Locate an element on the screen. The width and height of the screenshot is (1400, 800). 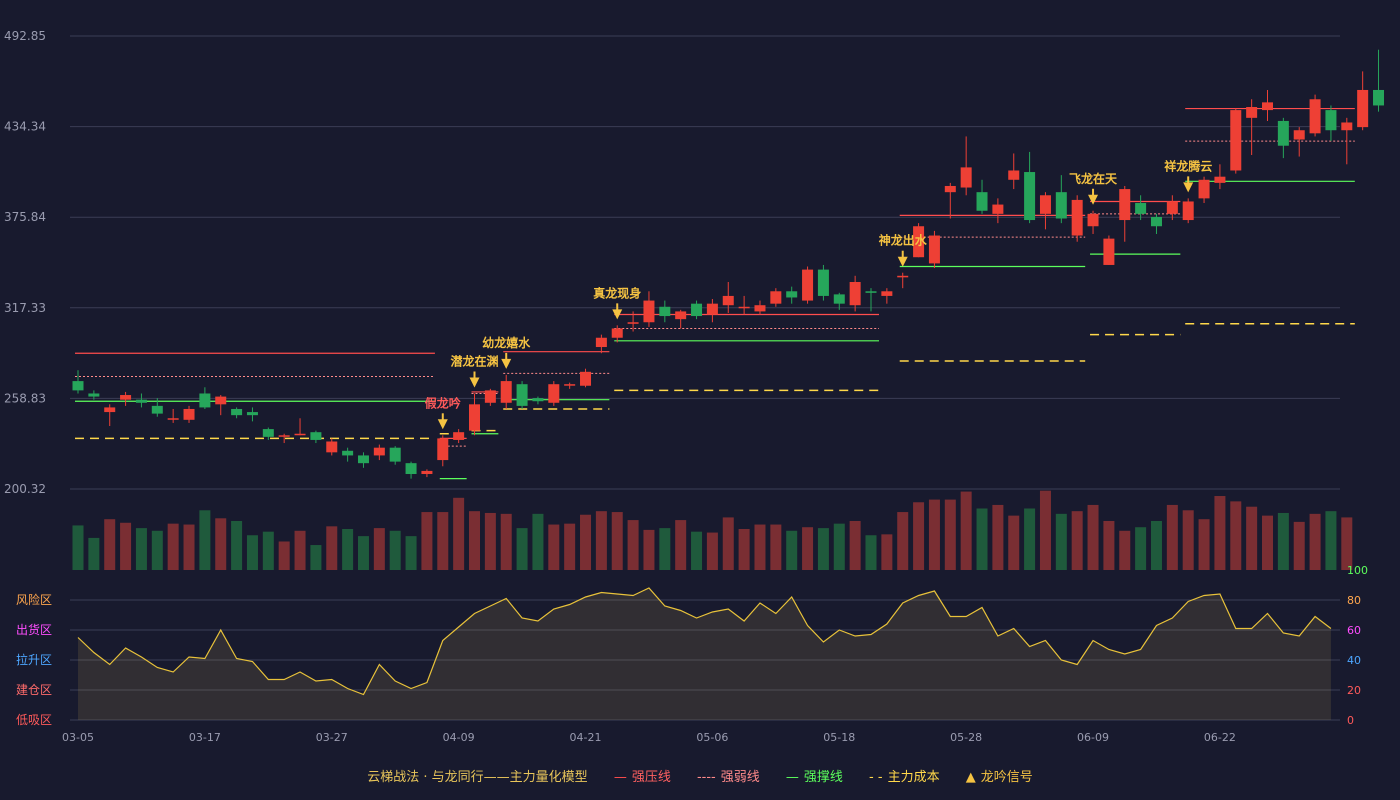
signal-label: 飞龙在天 is located at coordinates (1093, 178).